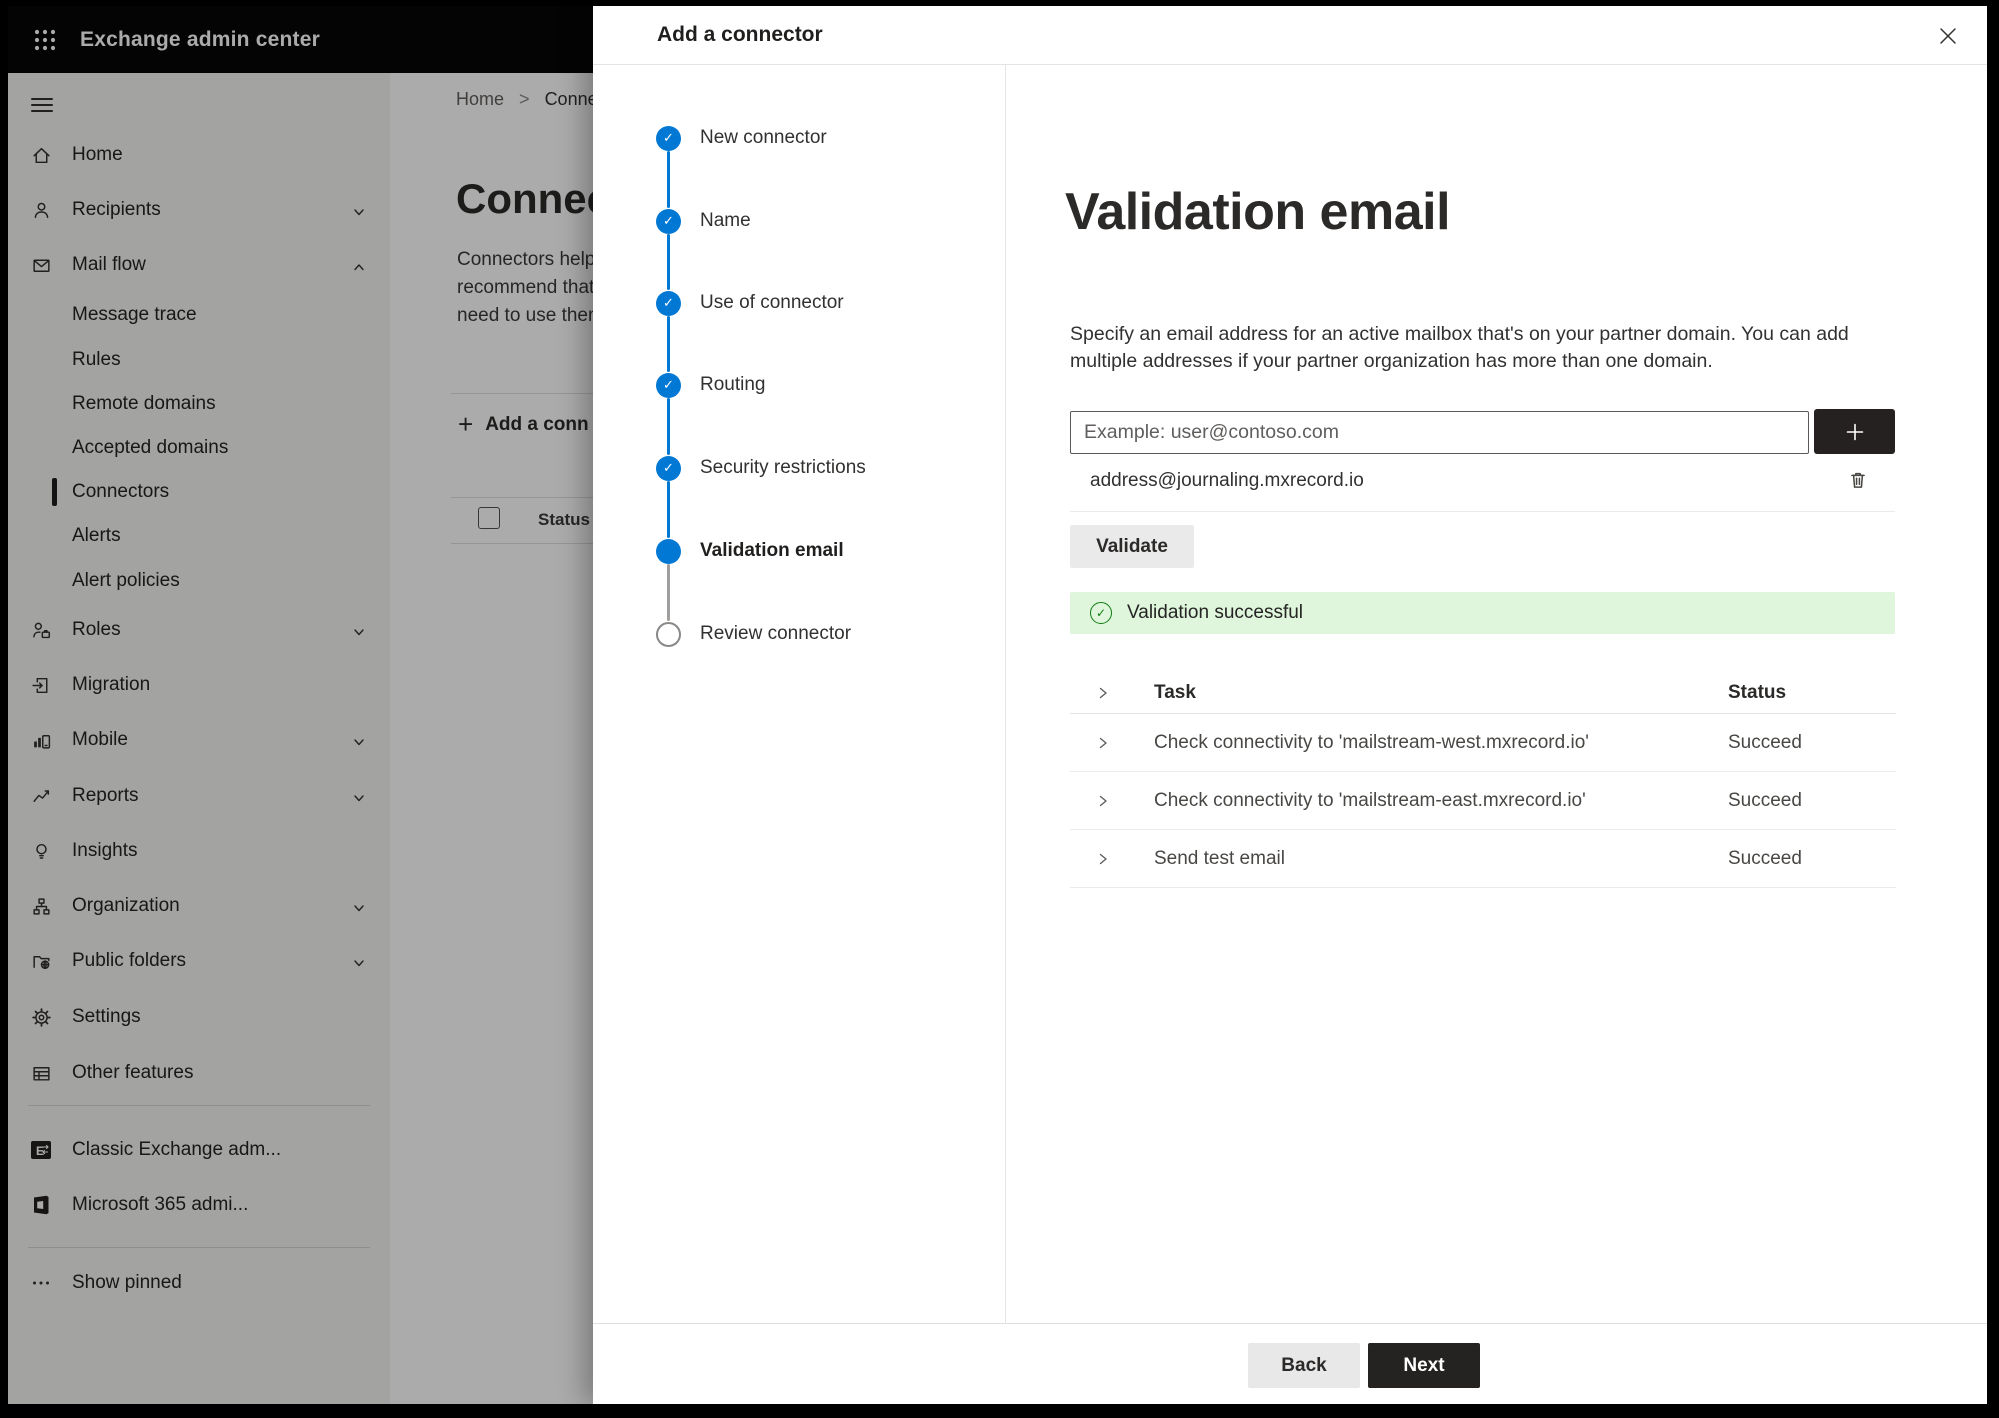  I want to click on success-message: Validation successful, so click(1215, 612).